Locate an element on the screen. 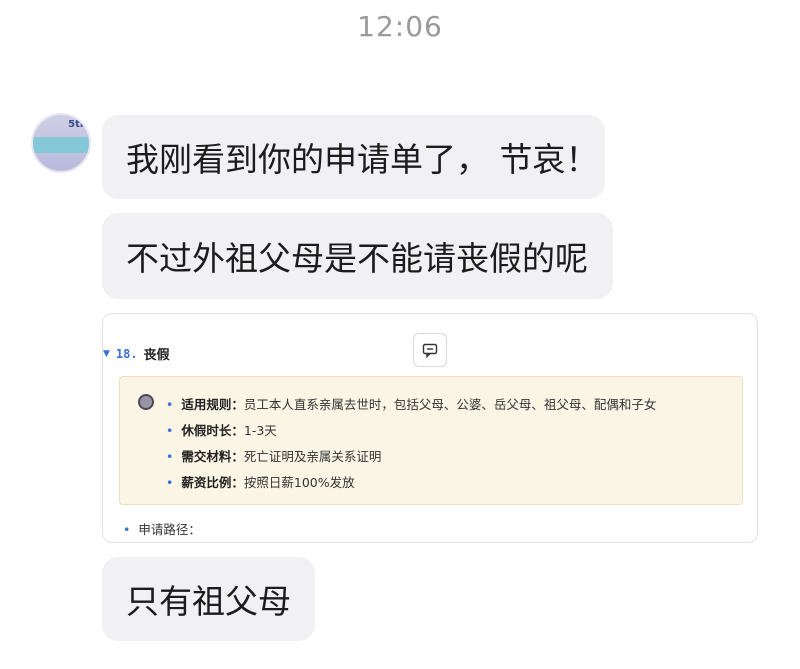 The width and height of the screenshot is (800, 669). collapse-caret-icon: ▼ is located at coordinates (106, 353).